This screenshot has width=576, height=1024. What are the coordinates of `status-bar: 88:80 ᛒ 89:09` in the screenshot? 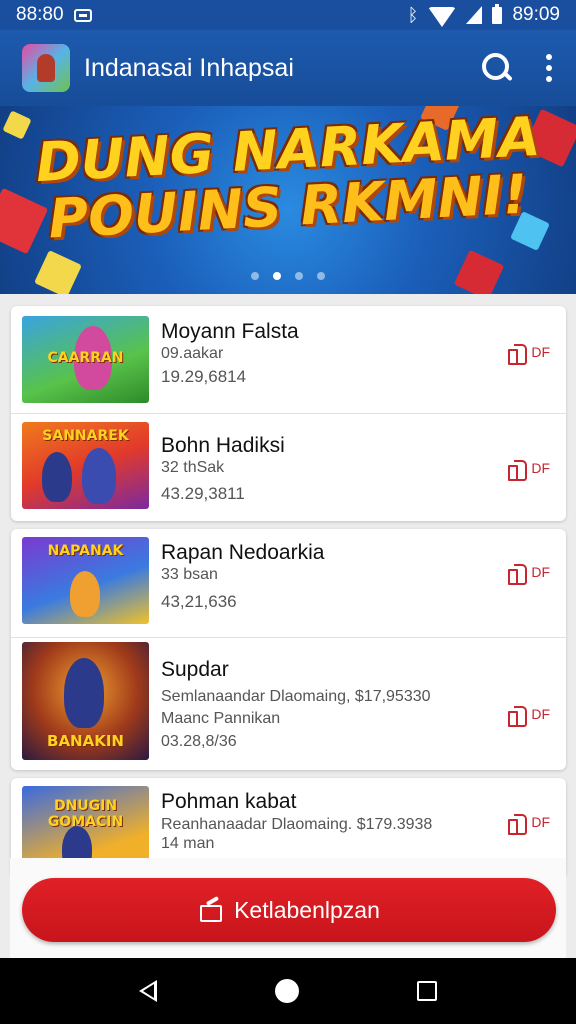 It's located at (288, 15).